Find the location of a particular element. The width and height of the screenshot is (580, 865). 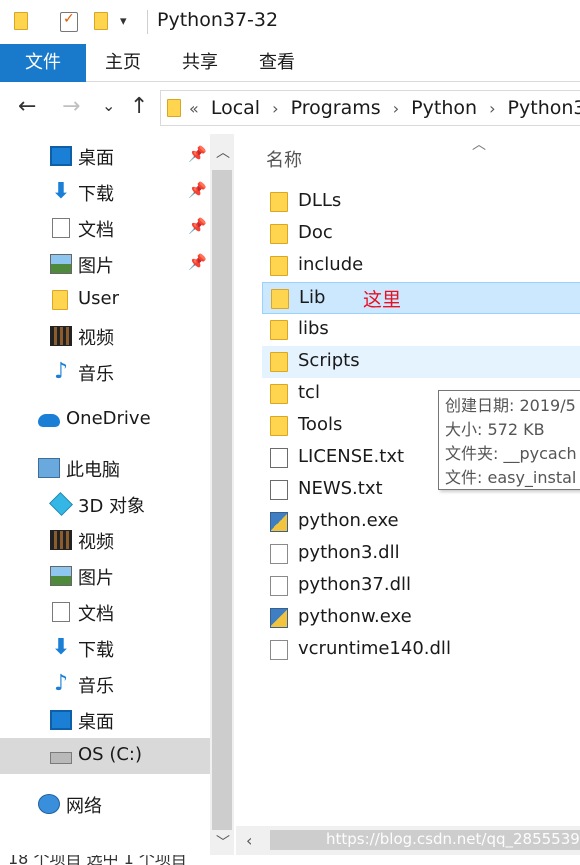

sidebar-item-label: 文档 is located at coordinates (96, 230).